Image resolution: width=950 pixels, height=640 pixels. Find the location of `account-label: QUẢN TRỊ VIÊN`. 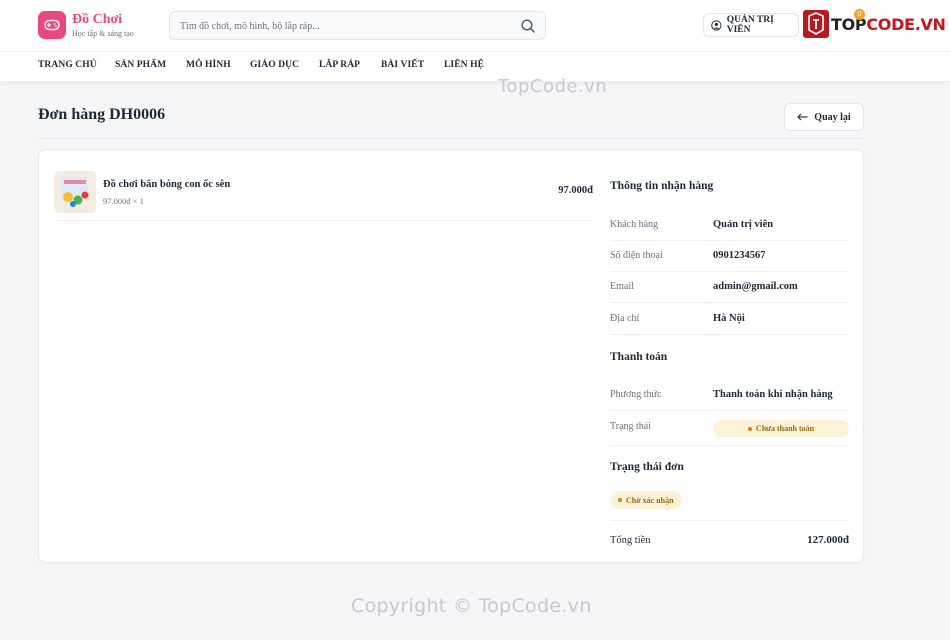

account-label: QUẢN TRỊ VIÊN is located at coordinates (750, 25).